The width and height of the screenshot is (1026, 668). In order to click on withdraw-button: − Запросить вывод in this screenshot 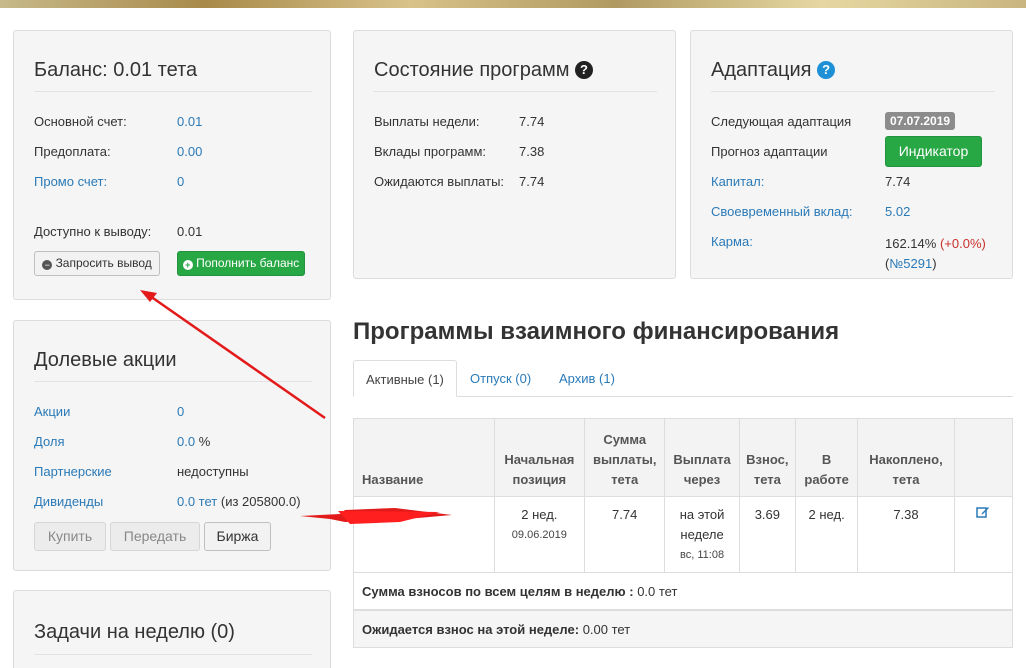, I will do `click(97, 263)`.